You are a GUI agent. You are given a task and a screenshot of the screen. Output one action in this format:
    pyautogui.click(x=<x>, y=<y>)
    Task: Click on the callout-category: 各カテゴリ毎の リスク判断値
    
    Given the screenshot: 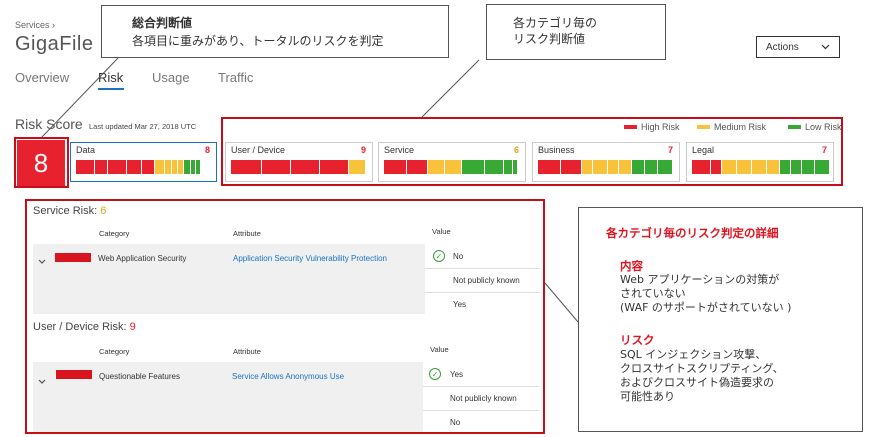 What is the action you would take?
    pyautogui.click(x=576, y=32)
    